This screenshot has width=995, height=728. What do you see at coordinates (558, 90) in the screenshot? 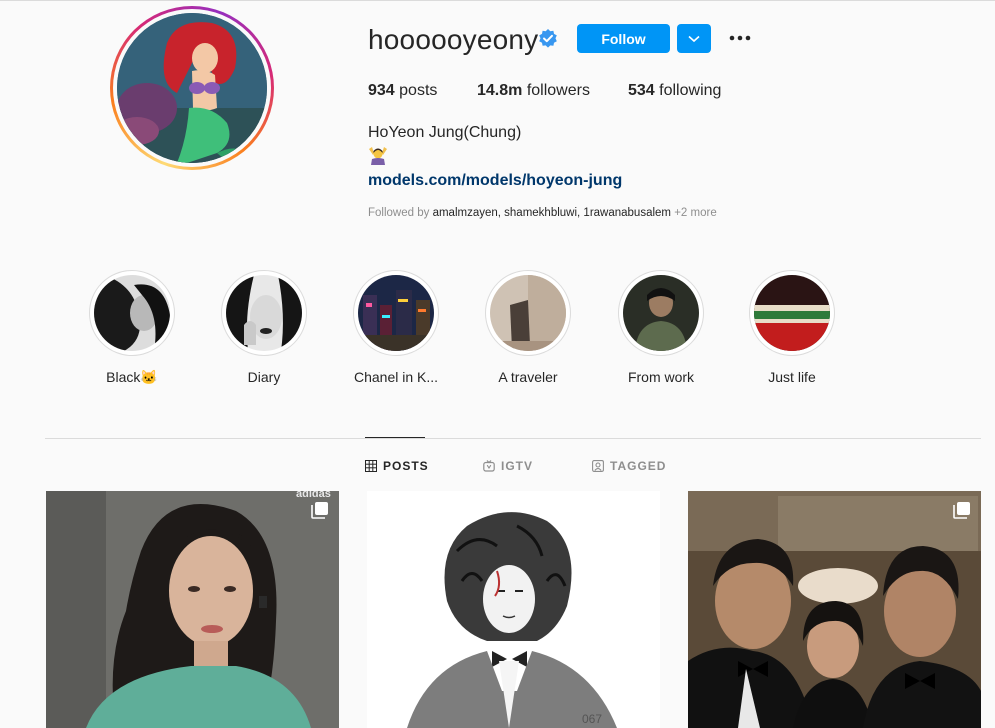
I see `followers-count-label: followers` at bounding box center [558, 90].